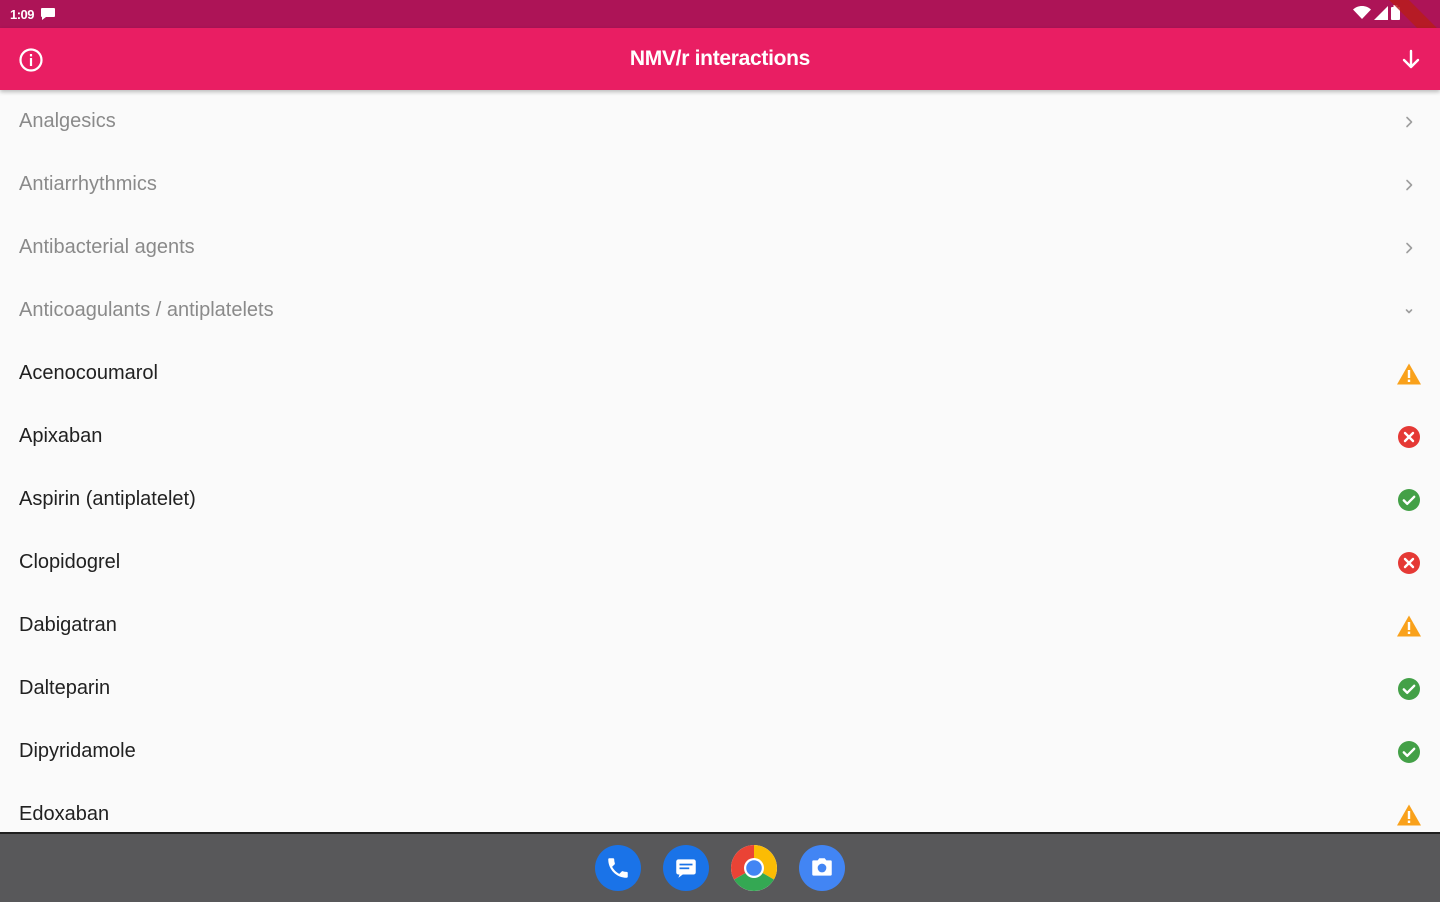 The height and width of the screenshot is (902, 1440). I want to click on drug-row: Clopidogrel, so click(720, 562).